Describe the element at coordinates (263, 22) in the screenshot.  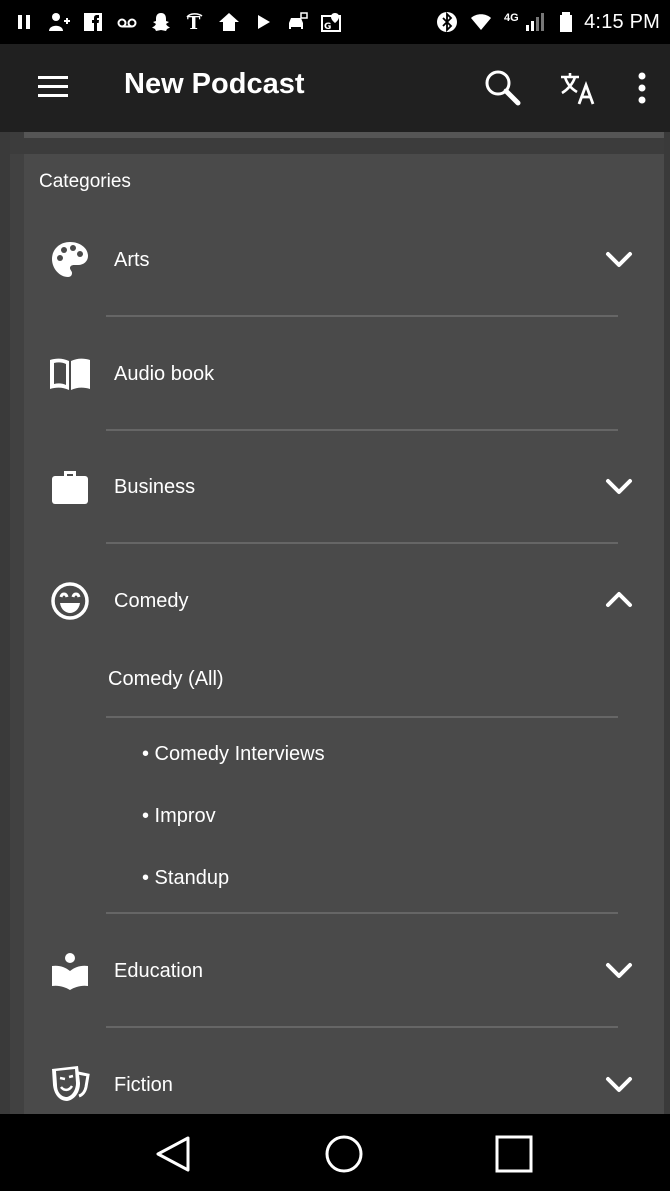
I see `play-icon` at that location.